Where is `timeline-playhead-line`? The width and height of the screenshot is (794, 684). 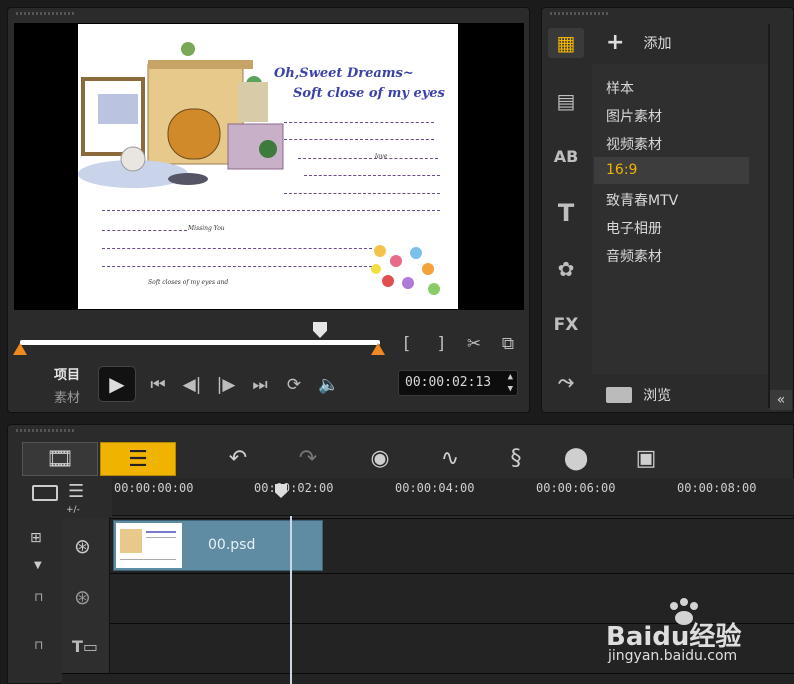
timeline-playhead-line is located at coordinates (291, 600).